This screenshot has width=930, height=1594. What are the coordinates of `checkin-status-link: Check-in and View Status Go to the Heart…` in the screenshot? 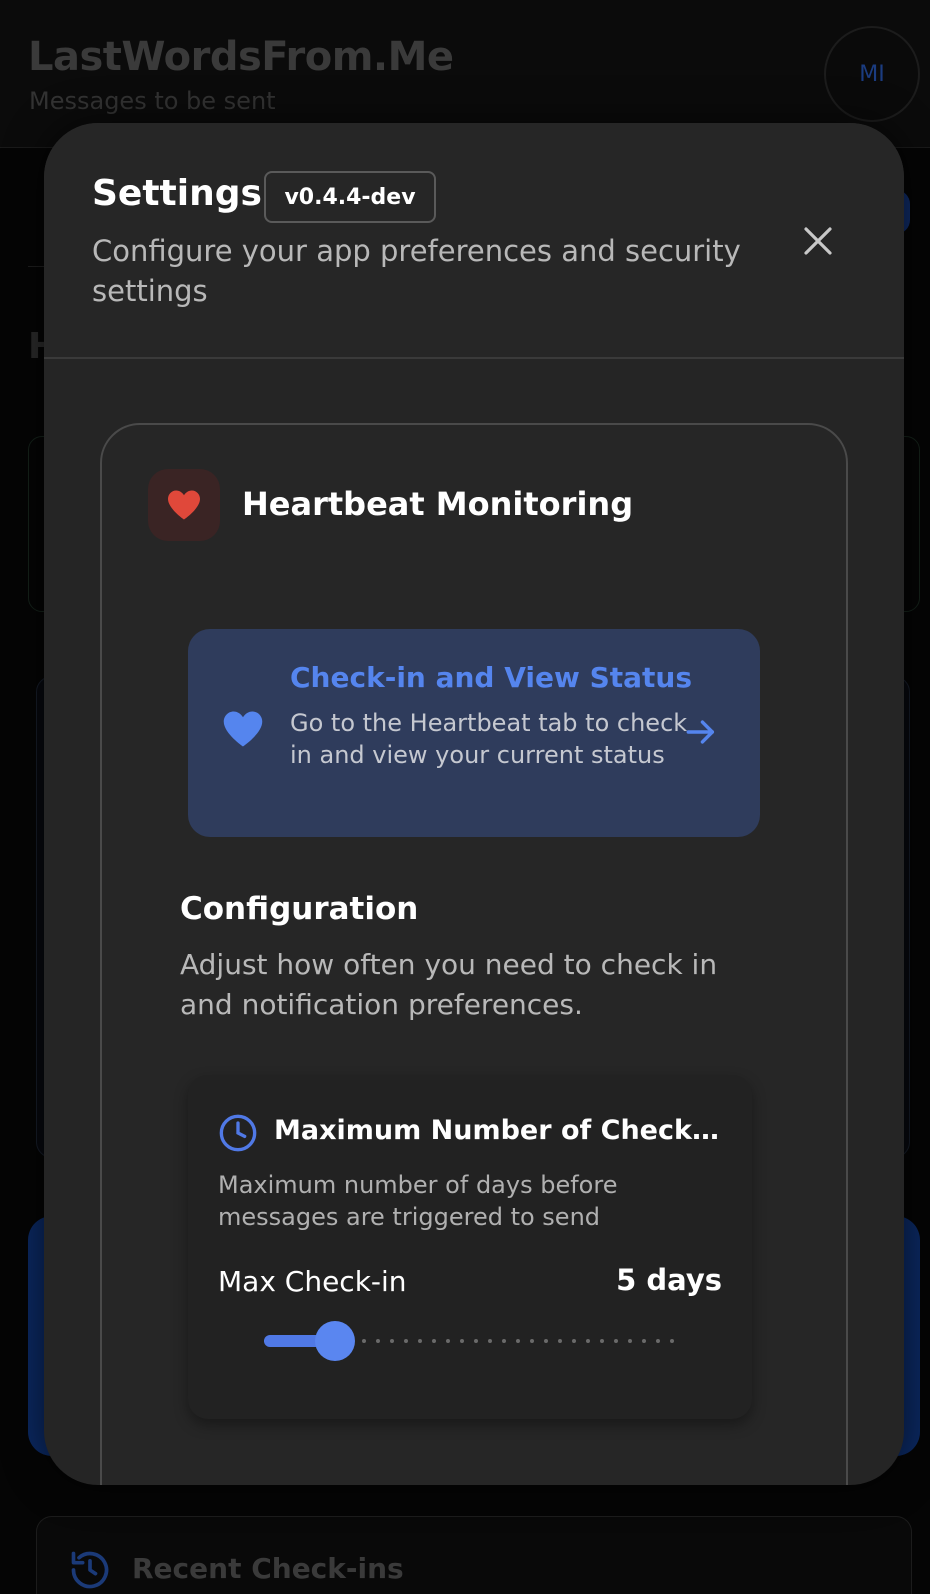 It's located at (474, 733).